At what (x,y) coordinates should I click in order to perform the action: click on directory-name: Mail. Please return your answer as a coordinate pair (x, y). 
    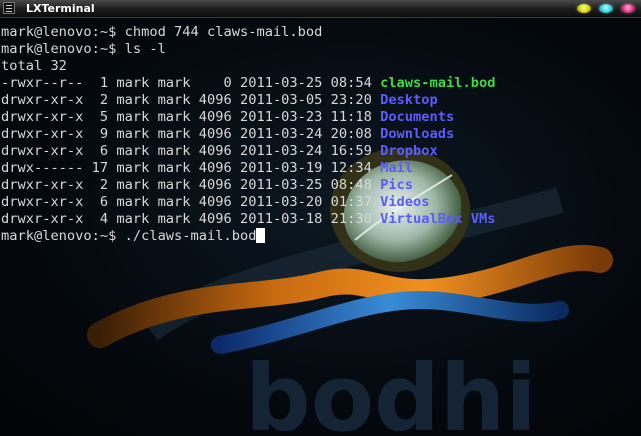
    Looking at the image, I should click on (397, 168).